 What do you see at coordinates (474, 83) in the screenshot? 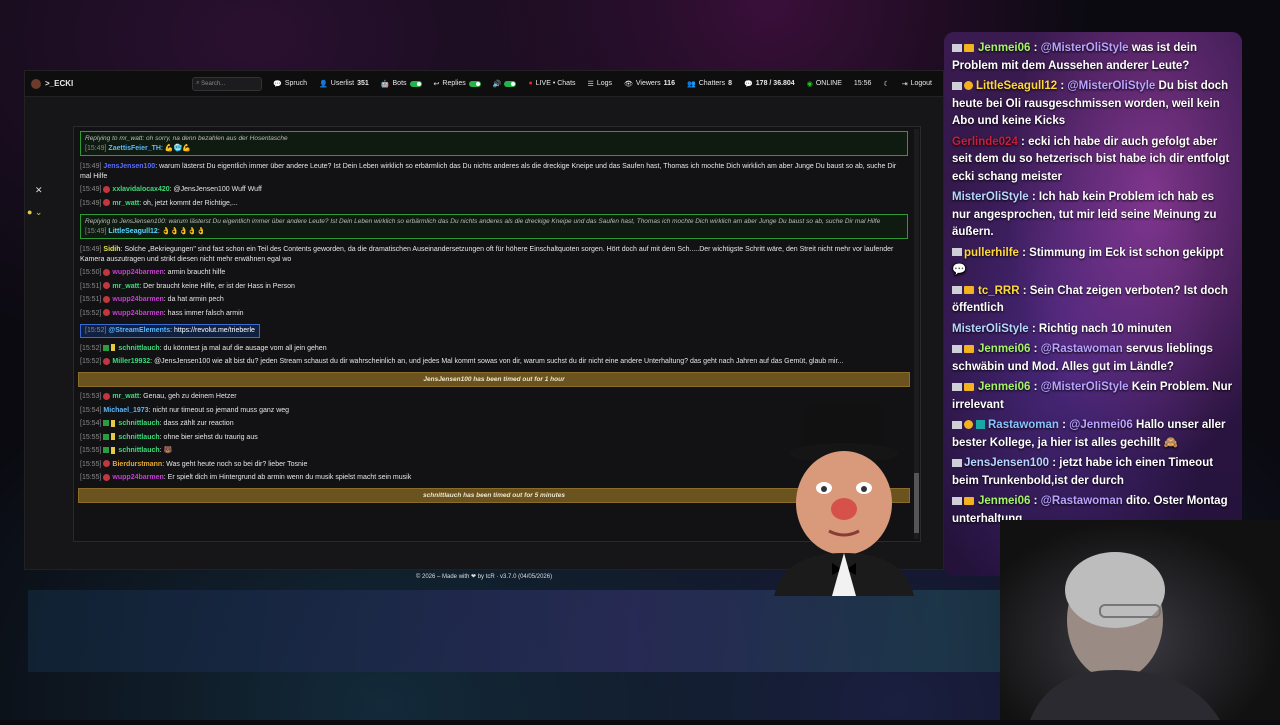
I see `replies-toggle` at bounding box center [474, 83].